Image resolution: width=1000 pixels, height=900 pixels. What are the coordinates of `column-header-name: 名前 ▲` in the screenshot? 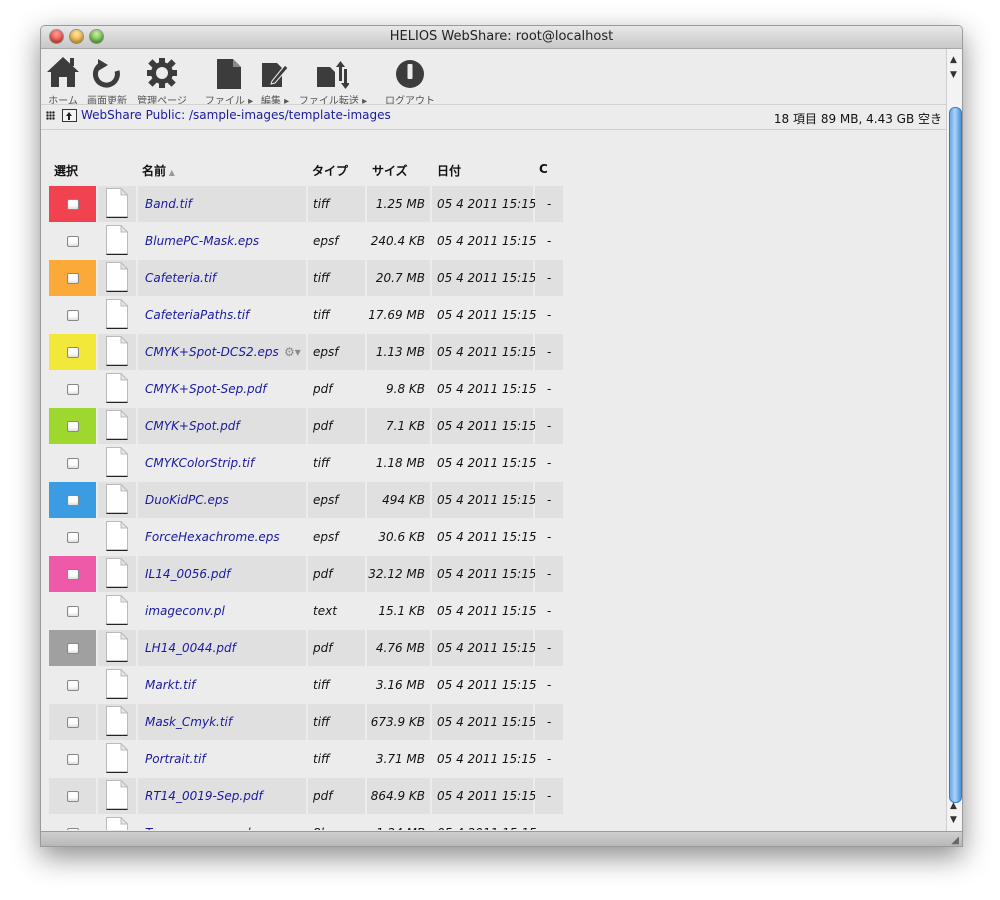 It's located at (158, 170).